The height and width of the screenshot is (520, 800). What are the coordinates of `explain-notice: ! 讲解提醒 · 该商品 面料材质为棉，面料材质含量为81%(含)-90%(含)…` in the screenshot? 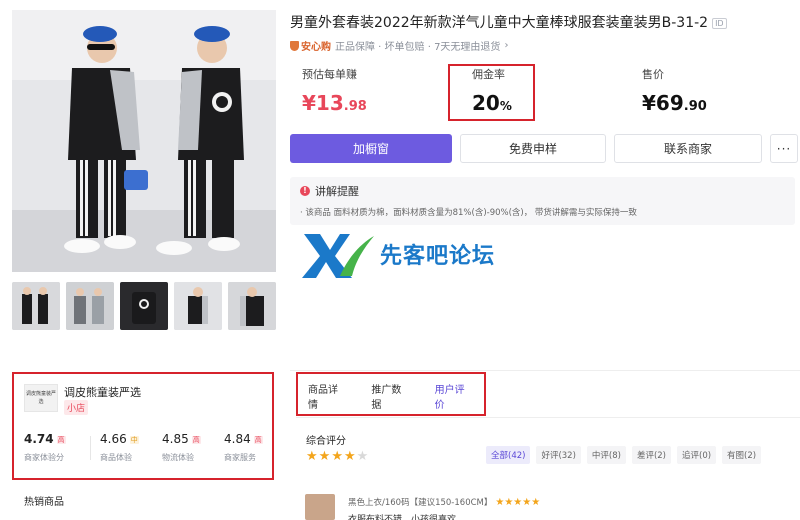 It's located at (542, 201).